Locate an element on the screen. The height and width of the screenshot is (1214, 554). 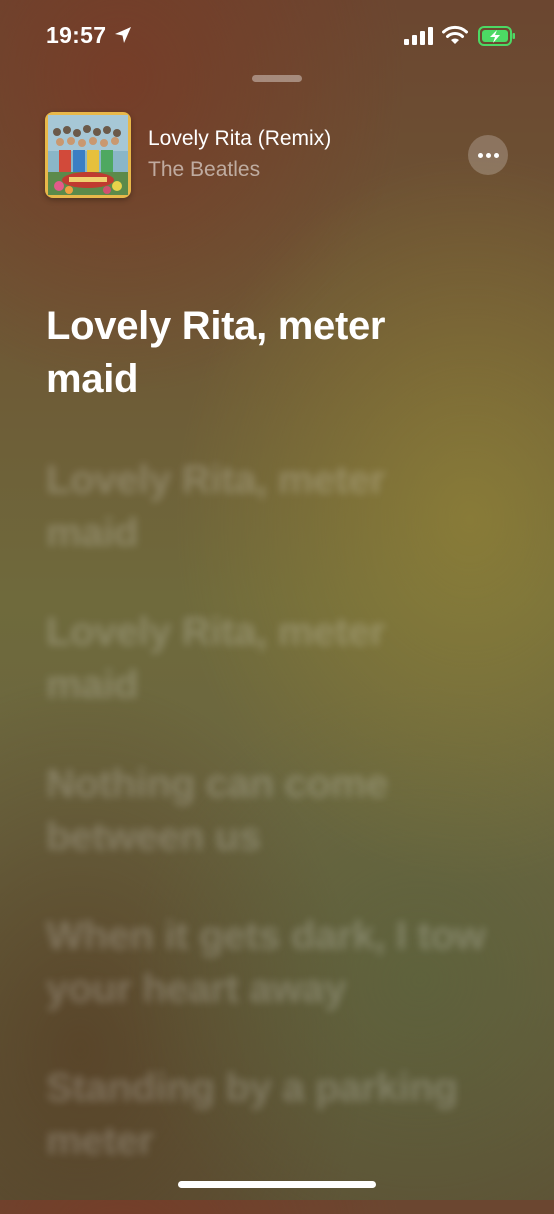
more-options-button is located at coordinates (488, 155).